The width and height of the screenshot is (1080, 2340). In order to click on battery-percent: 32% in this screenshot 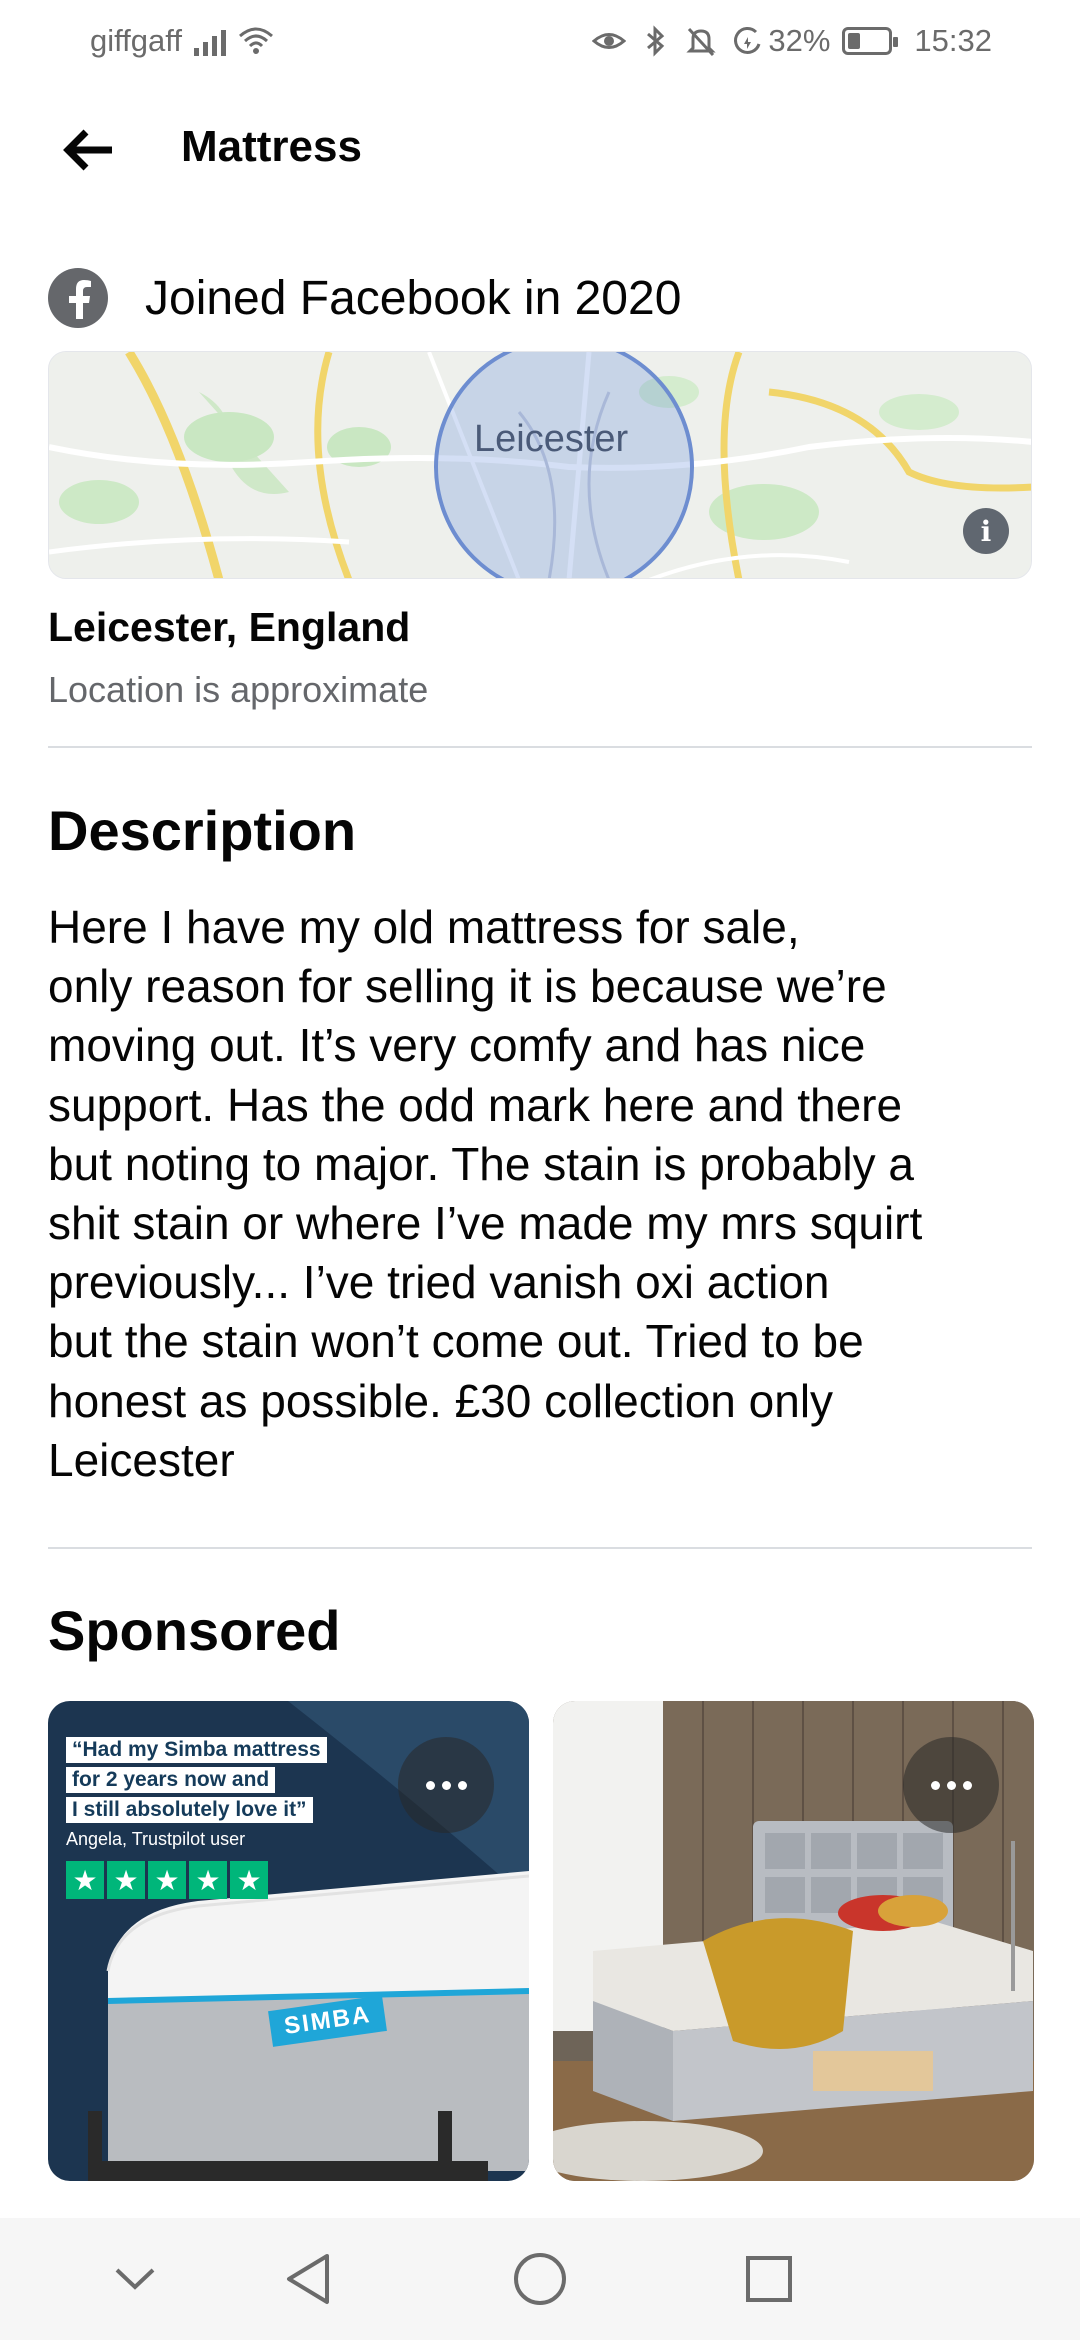, I will do `click(799, 40)`.